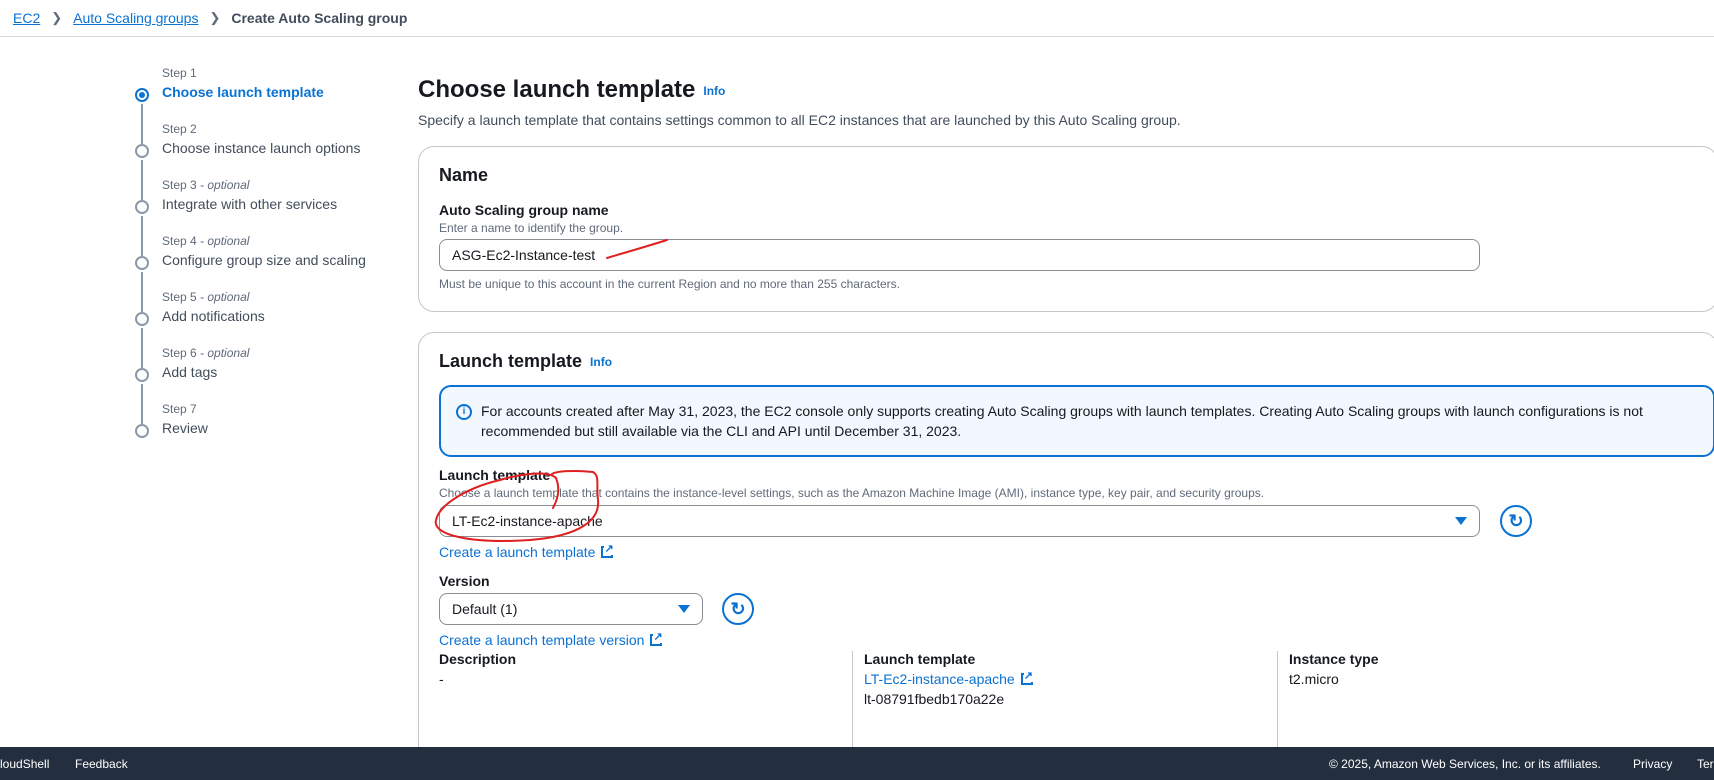 This screenshot has height=780, width=1714. What do you see at coordinates (1334, 659) in the screenshot?
I see `instance-type-heading: Instance type` at bounding box center [1334, 659].